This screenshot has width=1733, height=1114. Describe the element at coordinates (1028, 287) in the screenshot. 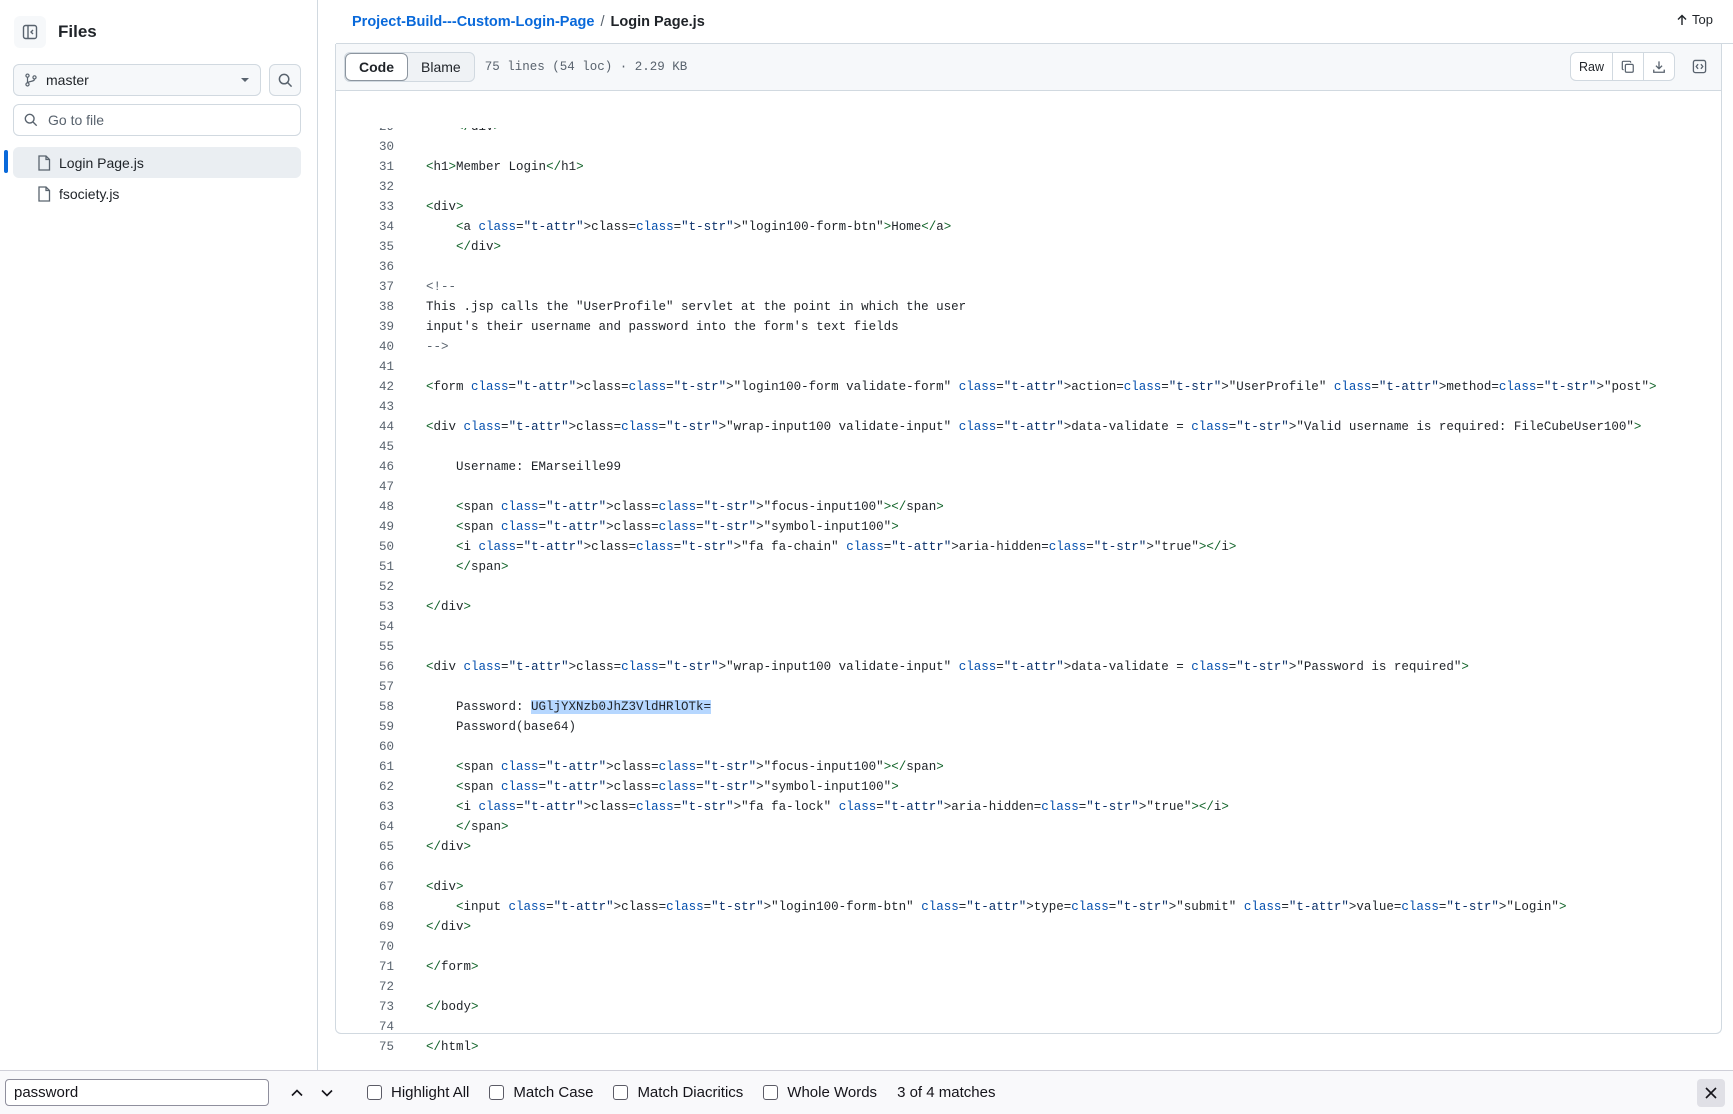

I see `code-line: 37 <!--` at that location.